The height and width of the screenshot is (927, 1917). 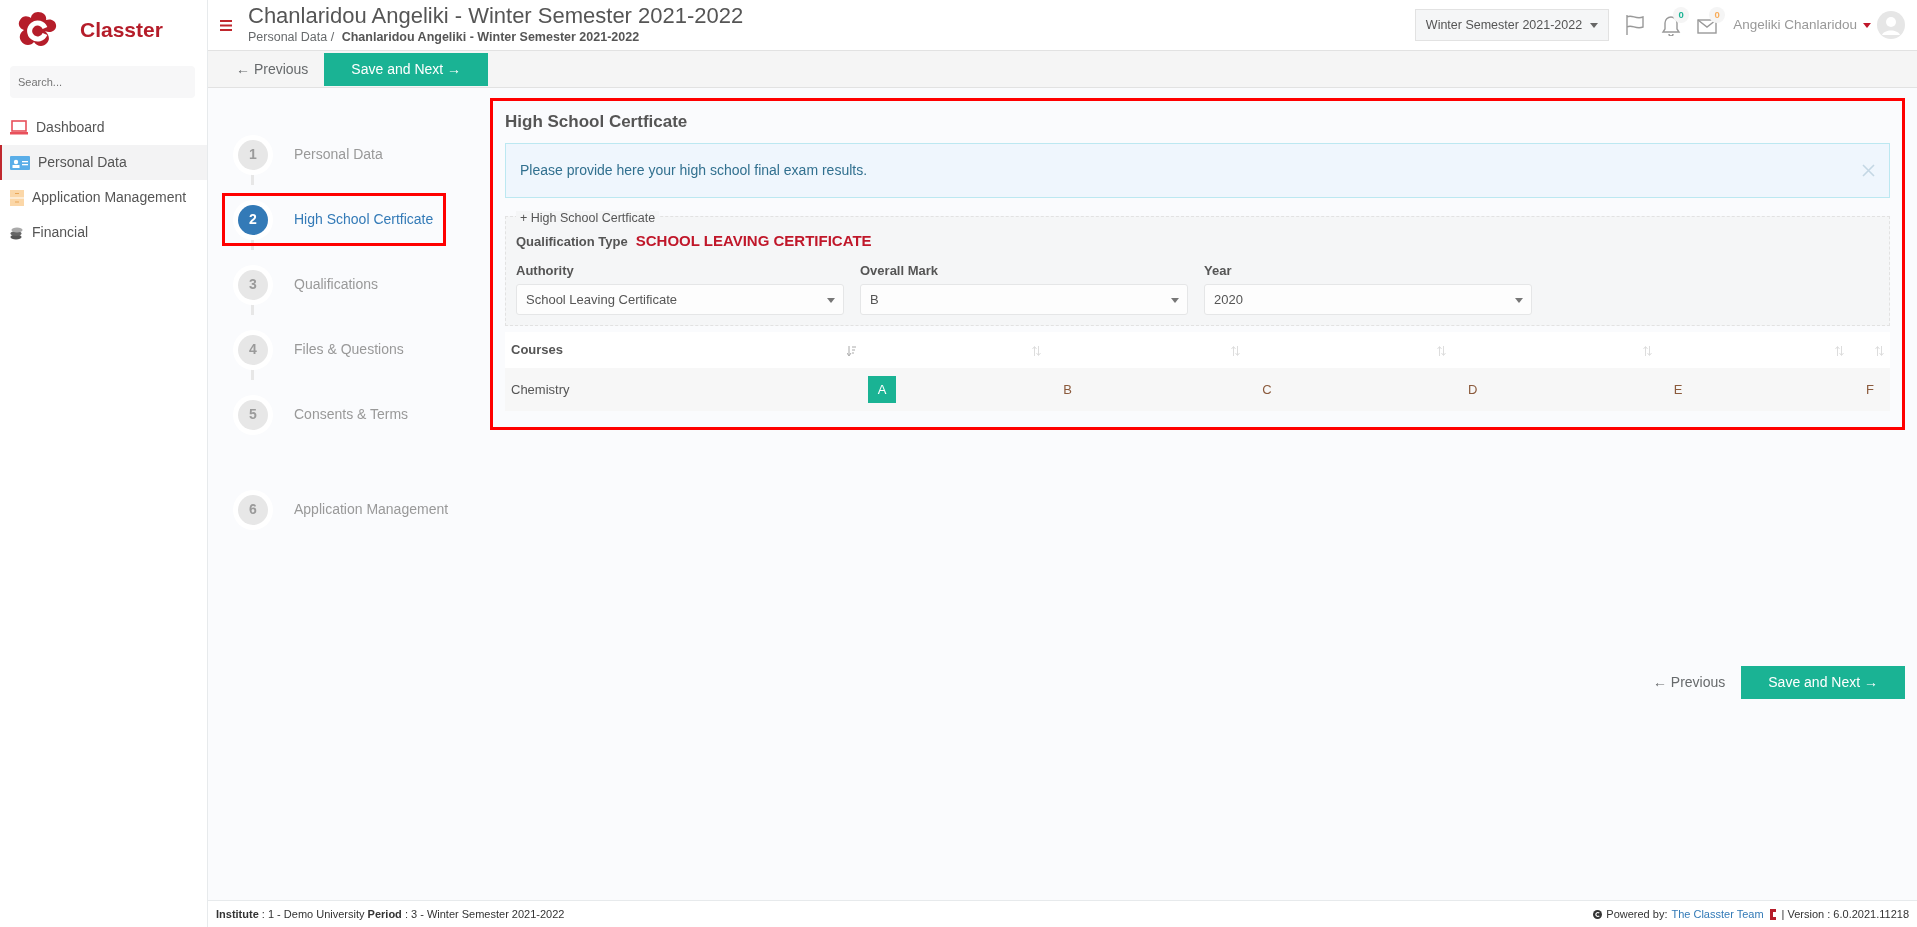 I want to click on step-label: Application Management, so click(x=371, y=509).